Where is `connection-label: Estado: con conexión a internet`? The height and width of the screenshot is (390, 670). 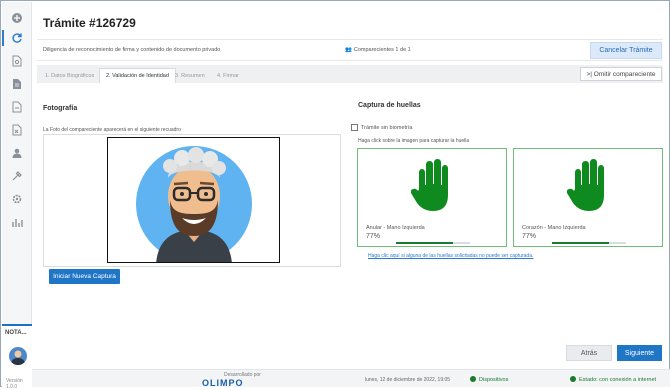
connection-label: Estado: con conexión a internet is located at coordinates (618, 380).